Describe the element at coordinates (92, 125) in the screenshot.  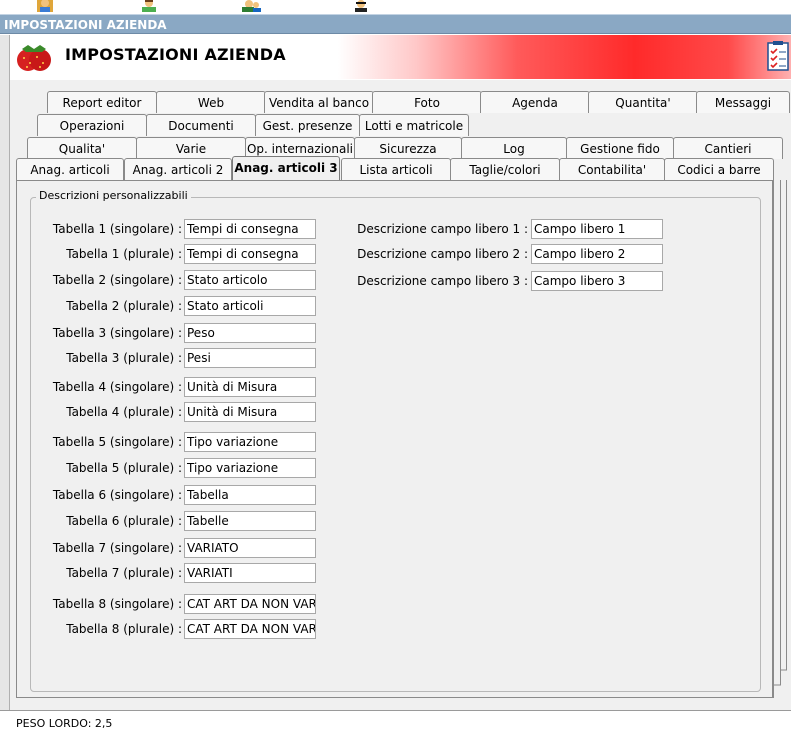
I see `tab-operazioni: Operazioni` at that location.